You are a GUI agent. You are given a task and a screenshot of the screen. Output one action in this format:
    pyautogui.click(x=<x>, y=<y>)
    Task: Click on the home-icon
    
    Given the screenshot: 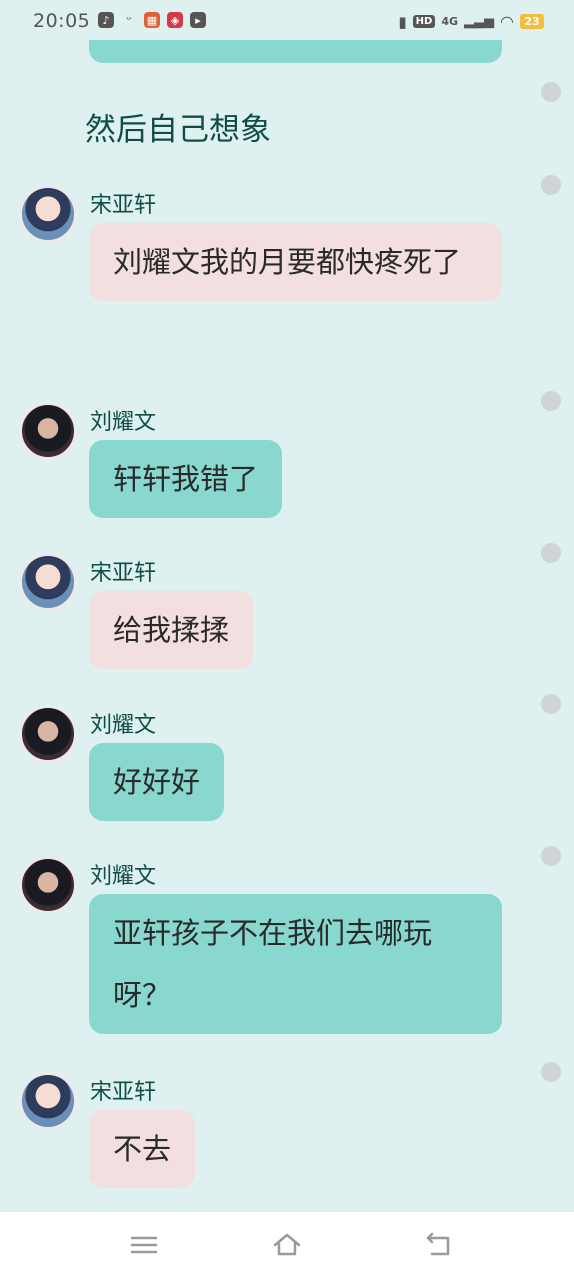 What is the action you would take?
    pyautogui.click(x=287, y=1245)
    